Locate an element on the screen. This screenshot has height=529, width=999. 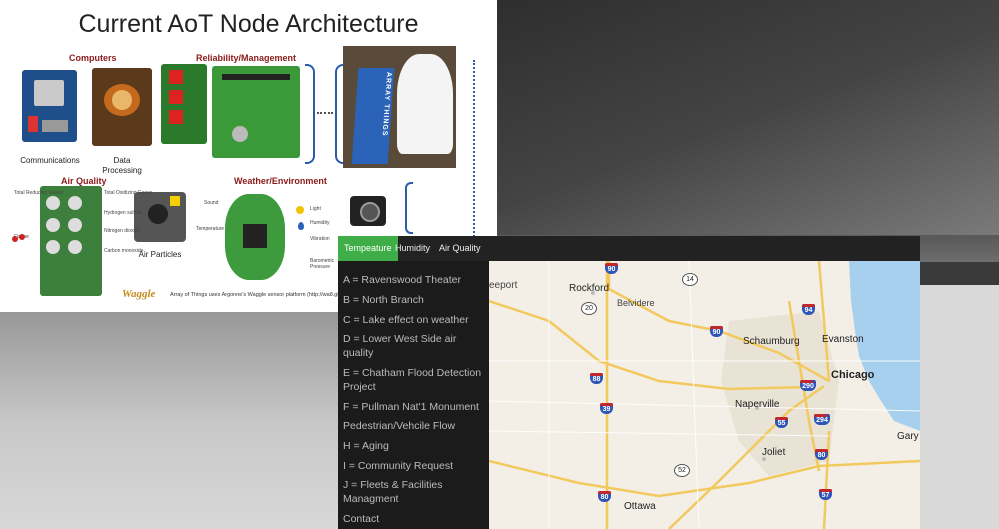
caption-data-processing: Data Processing is located at coordinates (122, 165).